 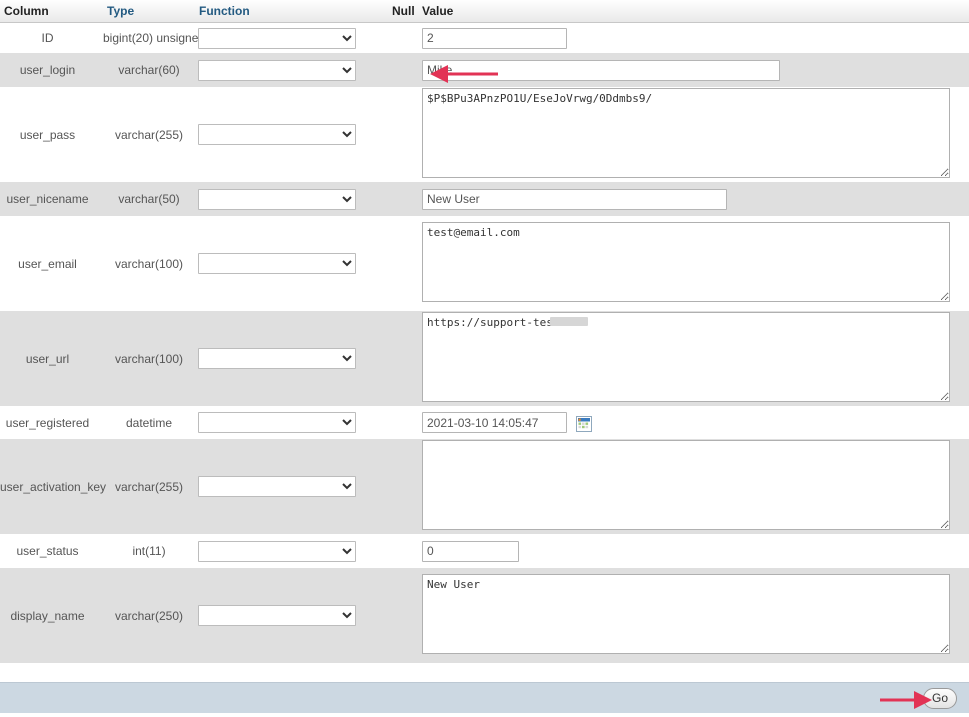 I want to click on value-input-user-status, so click(x=470, y=551).